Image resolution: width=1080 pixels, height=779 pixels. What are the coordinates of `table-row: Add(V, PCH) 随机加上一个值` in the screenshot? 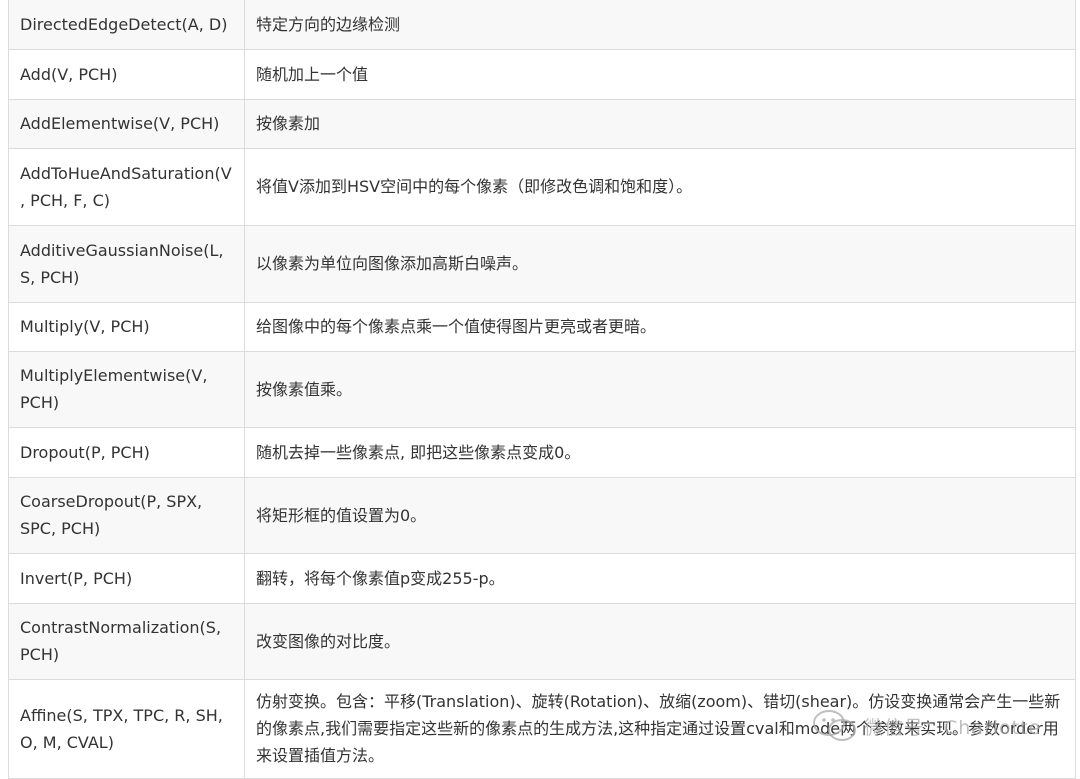 It's located at (542, 74).